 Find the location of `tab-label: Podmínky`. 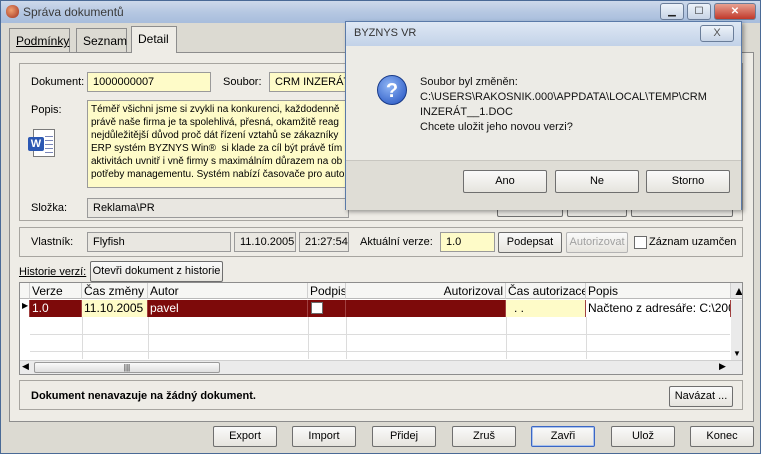

tab-label: Podmínky is located at coordinates (43, 41).